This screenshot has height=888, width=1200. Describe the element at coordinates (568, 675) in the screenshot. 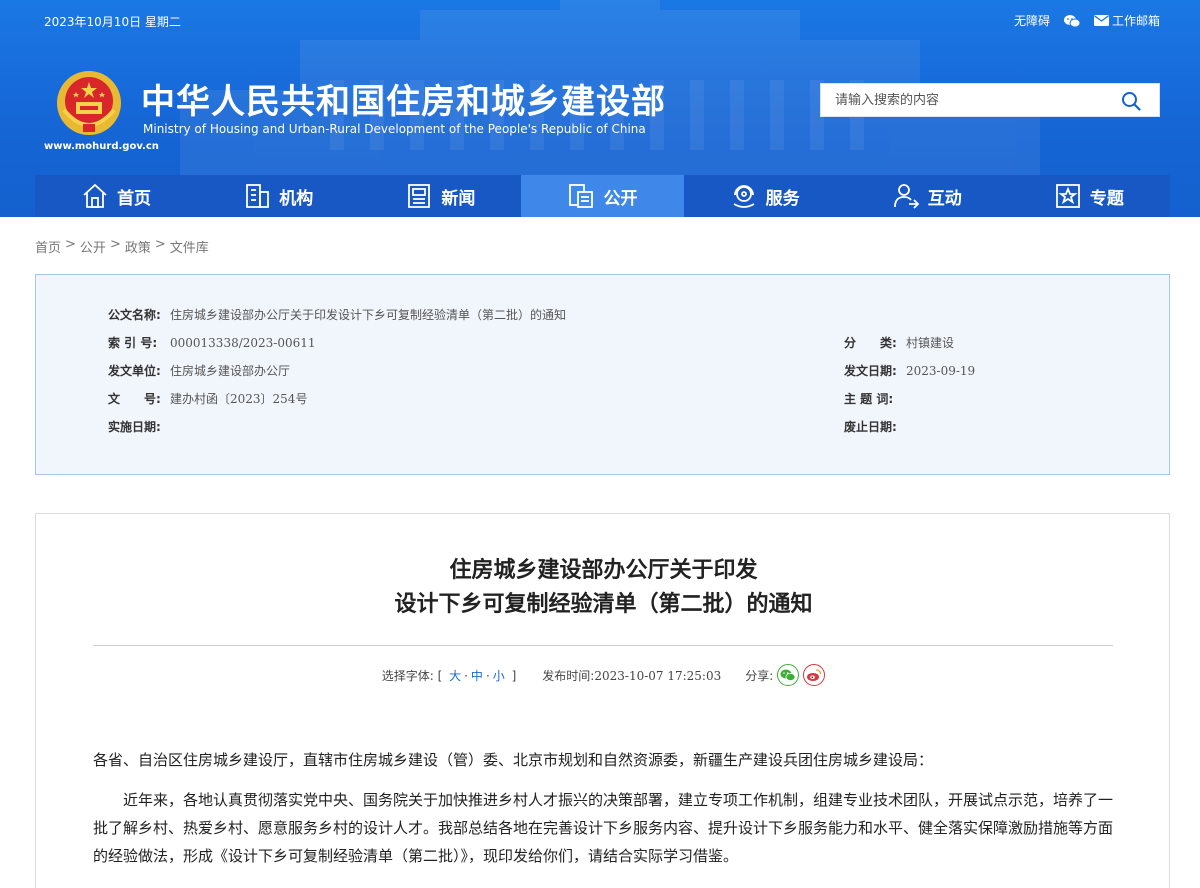

I see `publish-label: 发布时间:` at that location.